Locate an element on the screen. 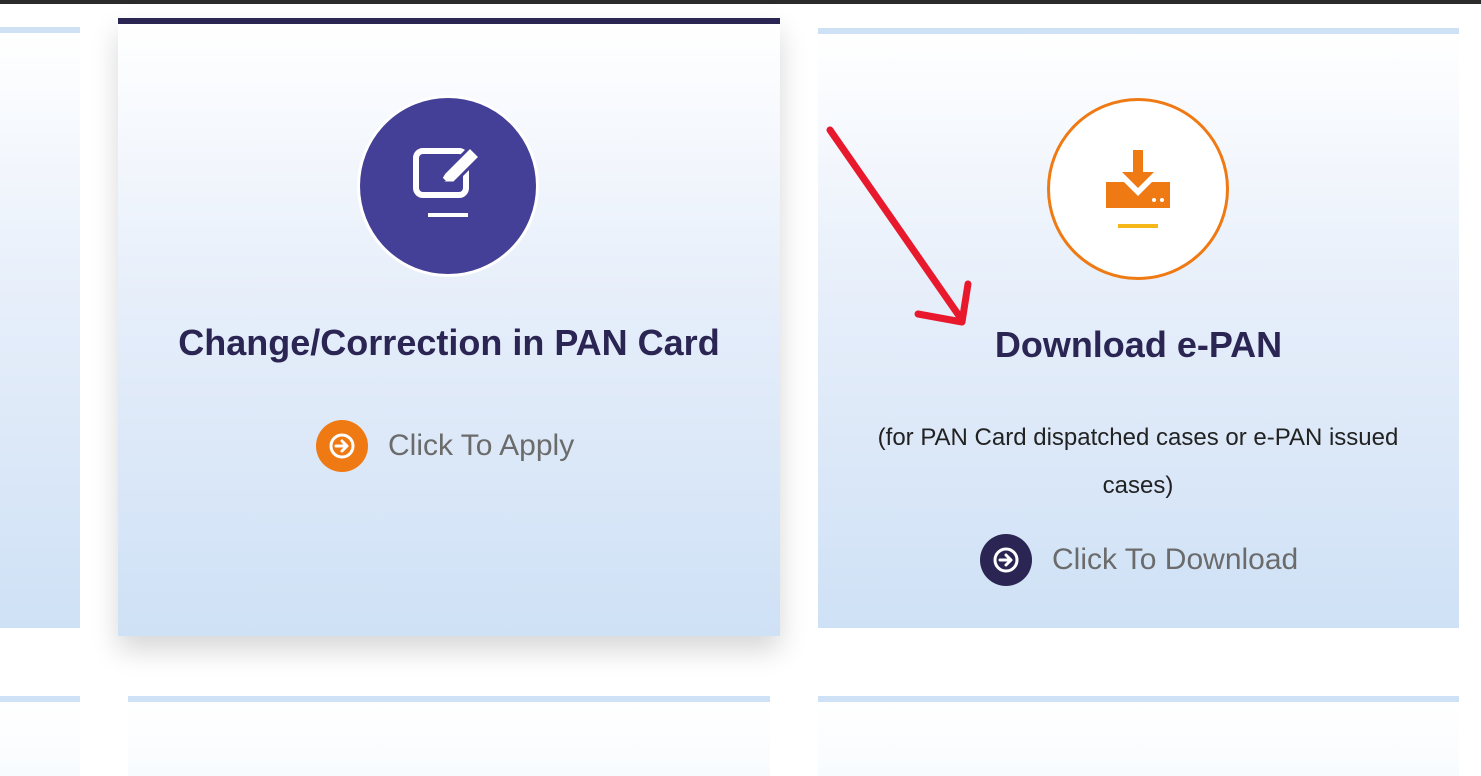 The height and width of the screenshot is (776, 1481). download-icon-circle is located at coordinates (1138, 189).